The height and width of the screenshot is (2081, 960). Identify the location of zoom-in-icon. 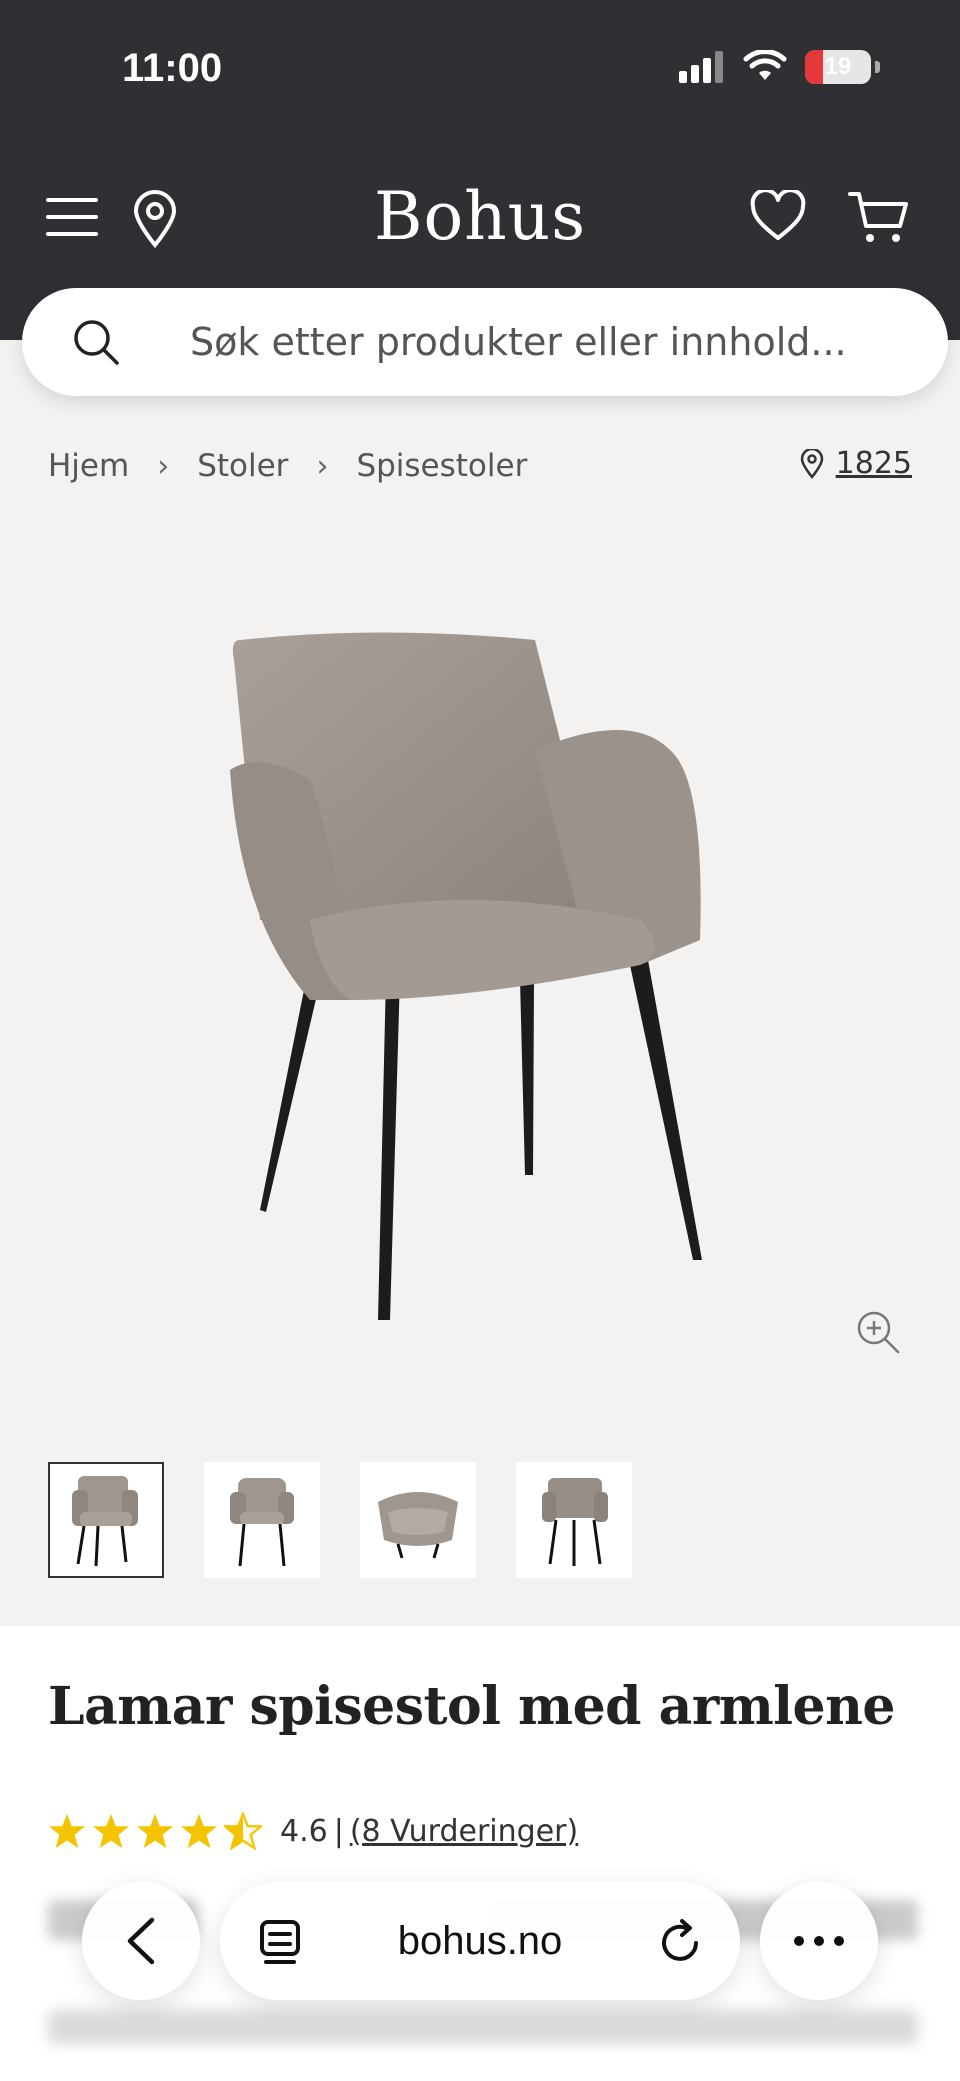
(878, 1332).